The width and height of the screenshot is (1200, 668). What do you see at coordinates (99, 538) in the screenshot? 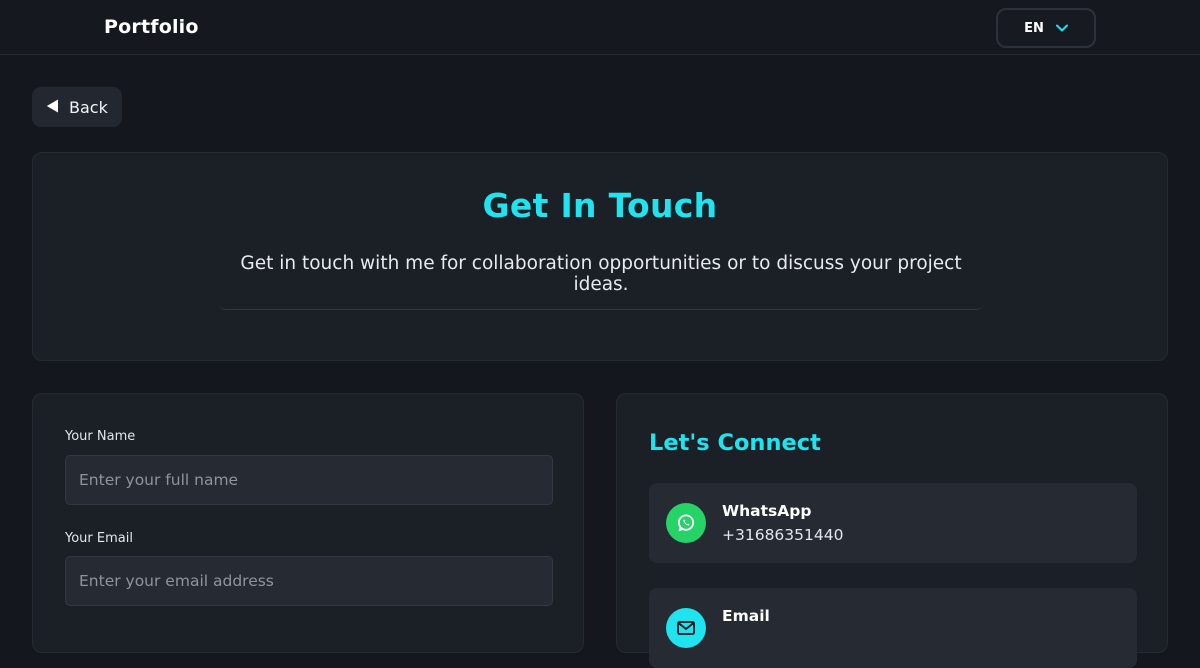
I see `email-field-label: Your Email` at bounding box center [99, 538].